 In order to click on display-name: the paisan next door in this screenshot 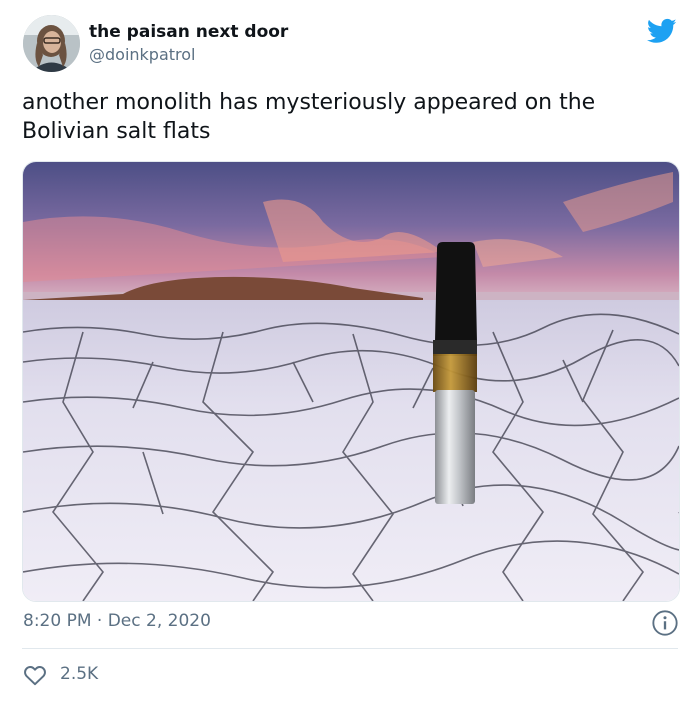, I will do `click(188, 32)`.